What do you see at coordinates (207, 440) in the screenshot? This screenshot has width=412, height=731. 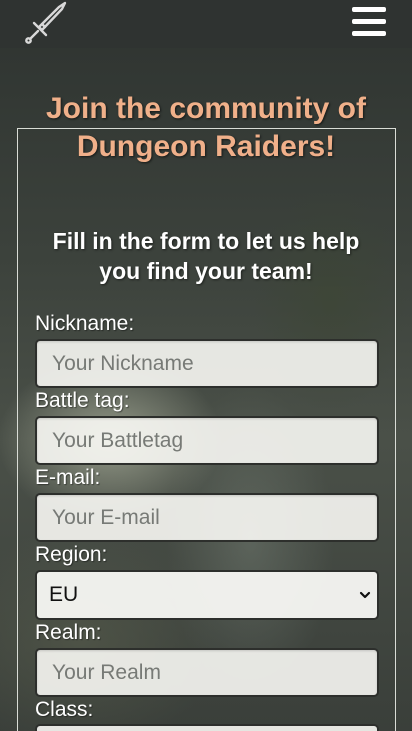 I see `battletag-input` at bounding box center [207, 440].